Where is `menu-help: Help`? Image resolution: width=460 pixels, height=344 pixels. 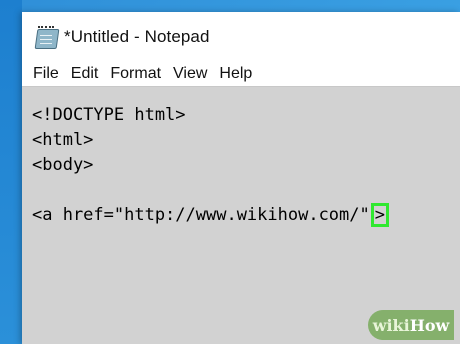 menu-help: Help is located at coordinates (235, 74).